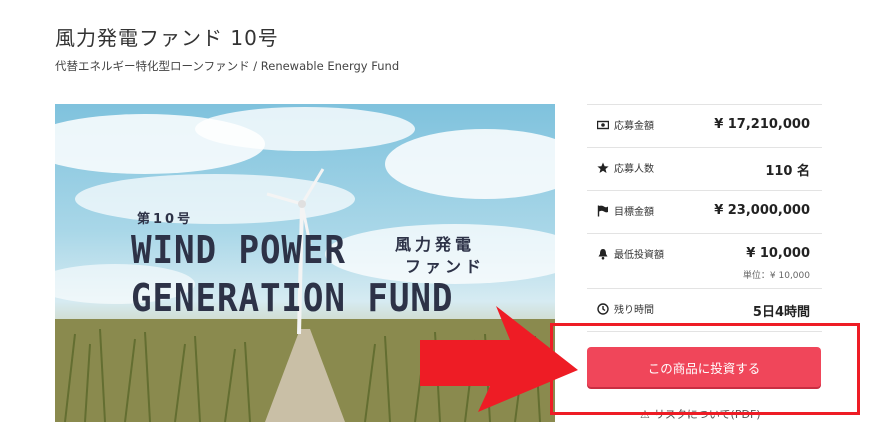  Describe the element at coordinates (787, 171) in the screenshot. I see `stat-value: 110 名` at that location.